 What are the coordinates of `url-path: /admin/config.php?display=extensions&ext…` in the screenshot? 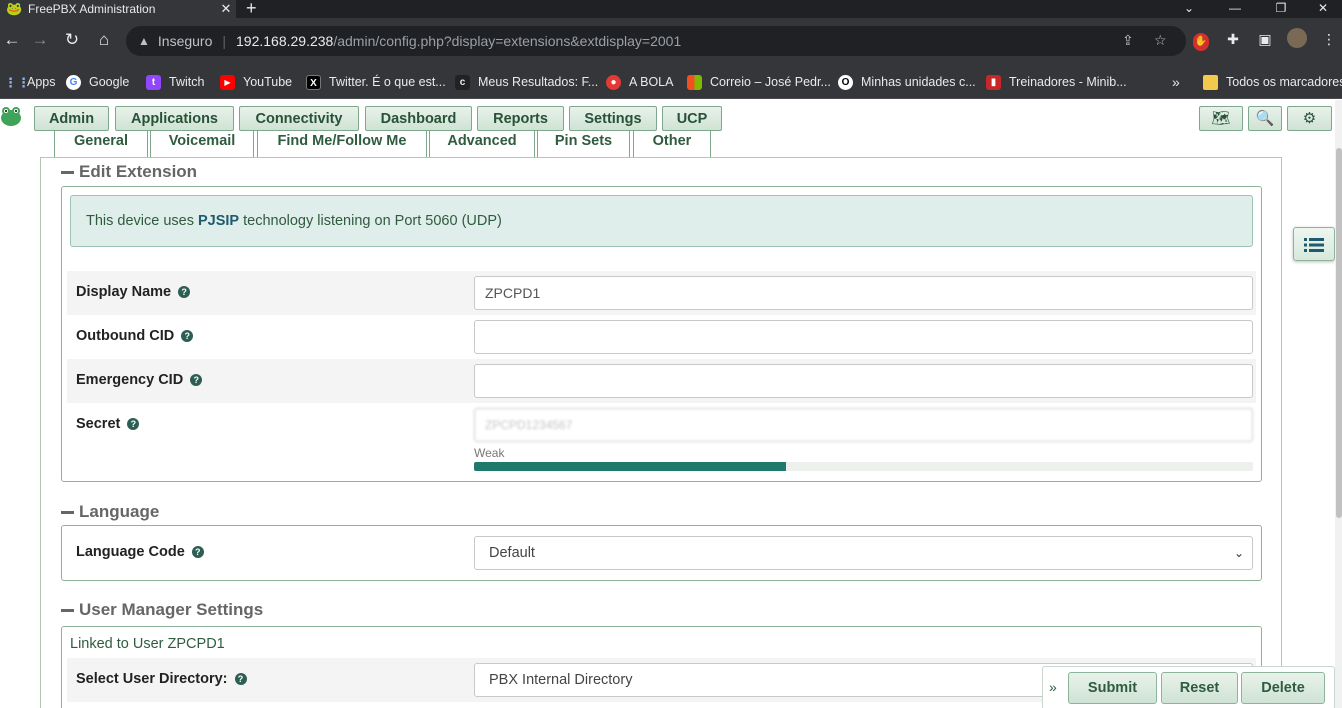 It's located at (507, 41).